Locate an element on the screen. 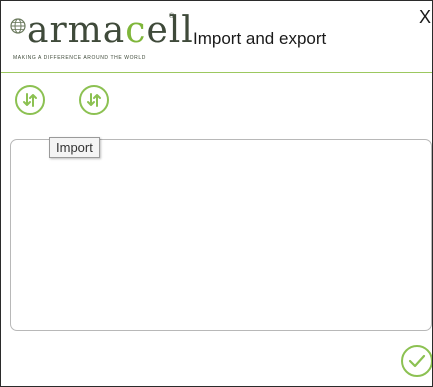  logo-accent: c is located at coordinates (136, 30).